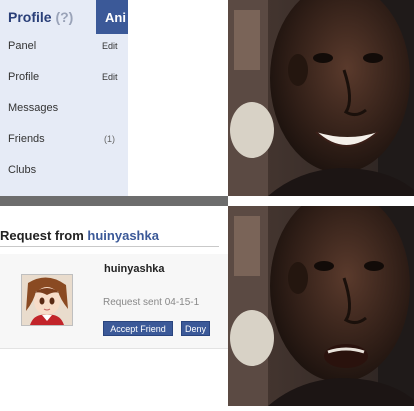 The image size is (414, 411). I want to click on request-username-link: huinyashka, so click(134, 269).